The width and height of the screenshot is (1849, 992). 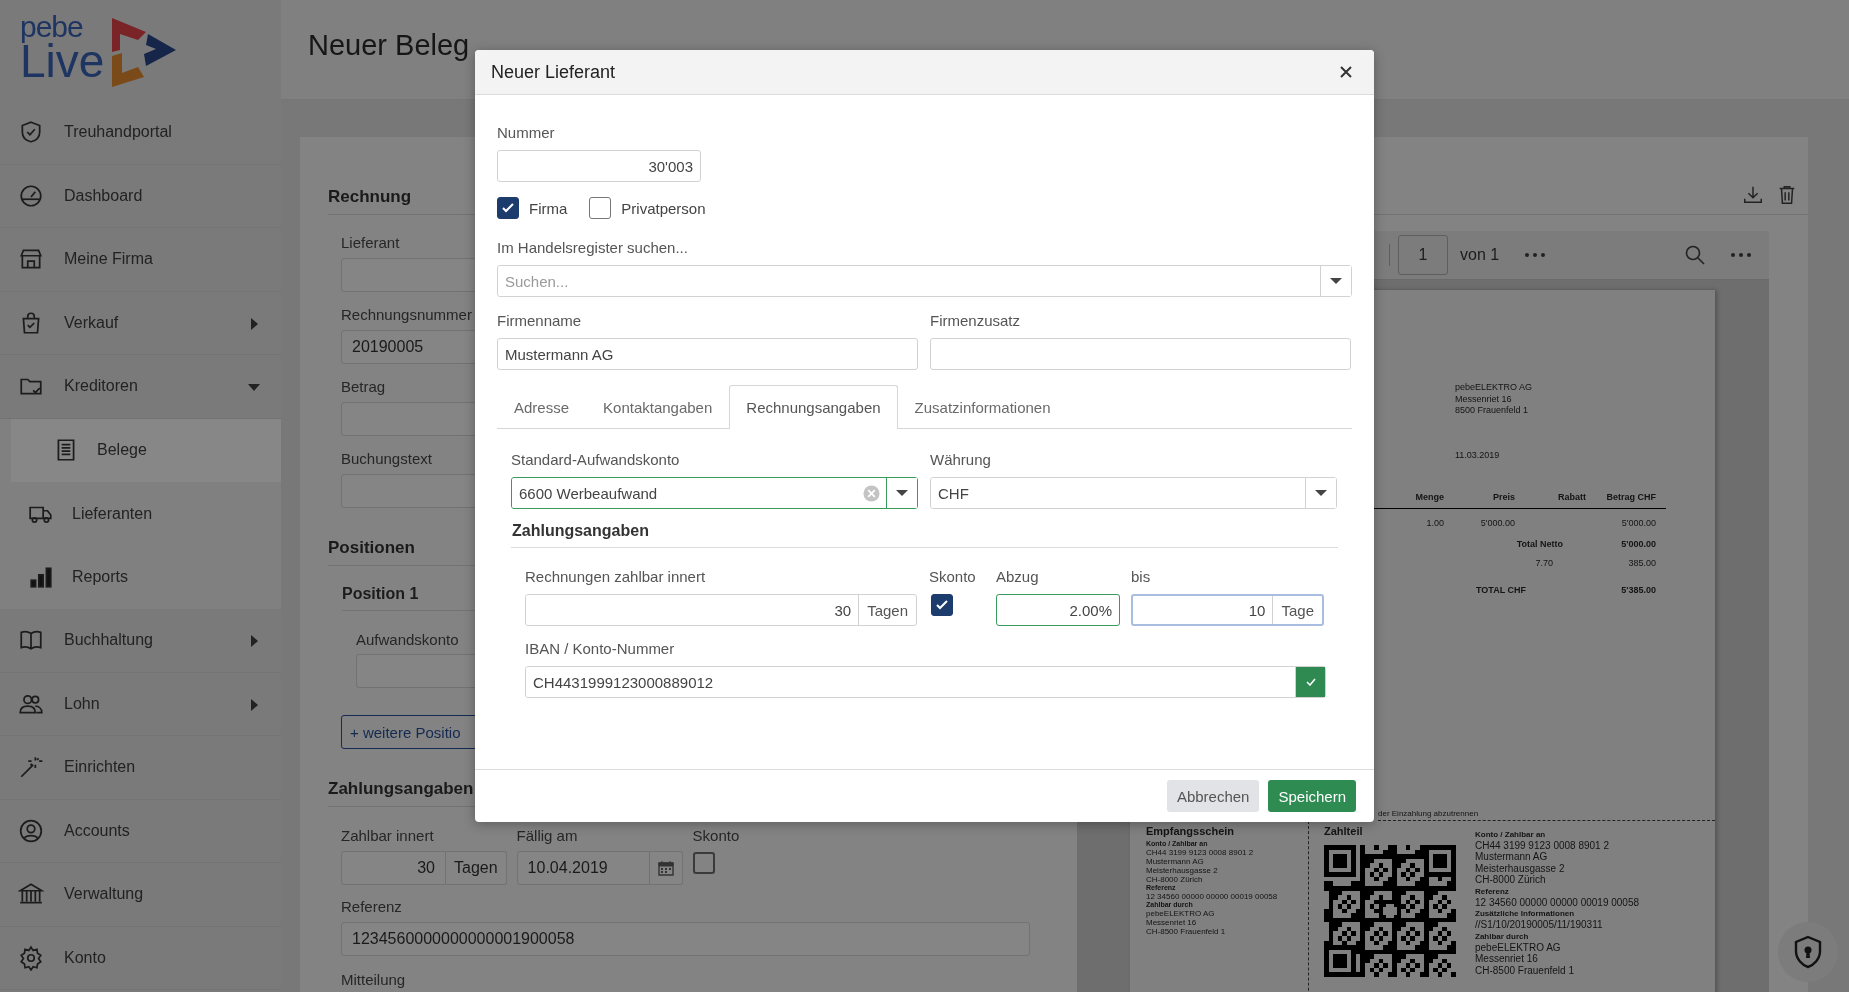 I want to click on field-label: Lieferant, so click(x=370, y=243).